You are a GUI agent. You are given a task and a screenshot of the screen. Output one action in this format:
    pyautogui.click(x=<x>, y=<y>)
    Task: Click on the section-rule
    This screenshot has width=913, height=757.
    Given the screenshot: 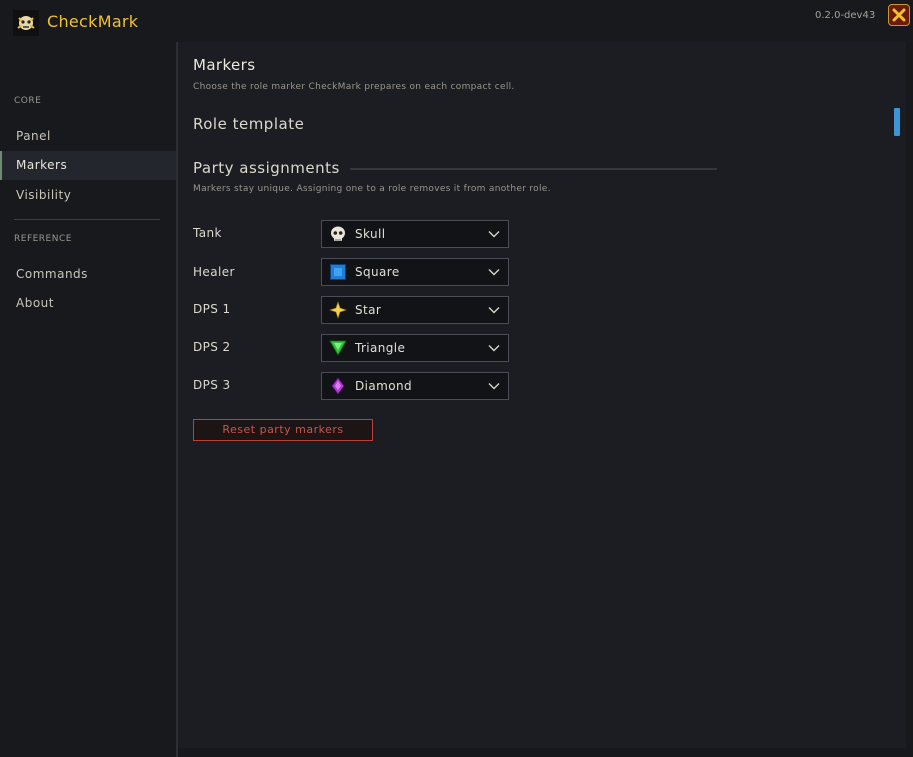 What is the action you would take?
    pyautogui.click(x=533, y=169)
    